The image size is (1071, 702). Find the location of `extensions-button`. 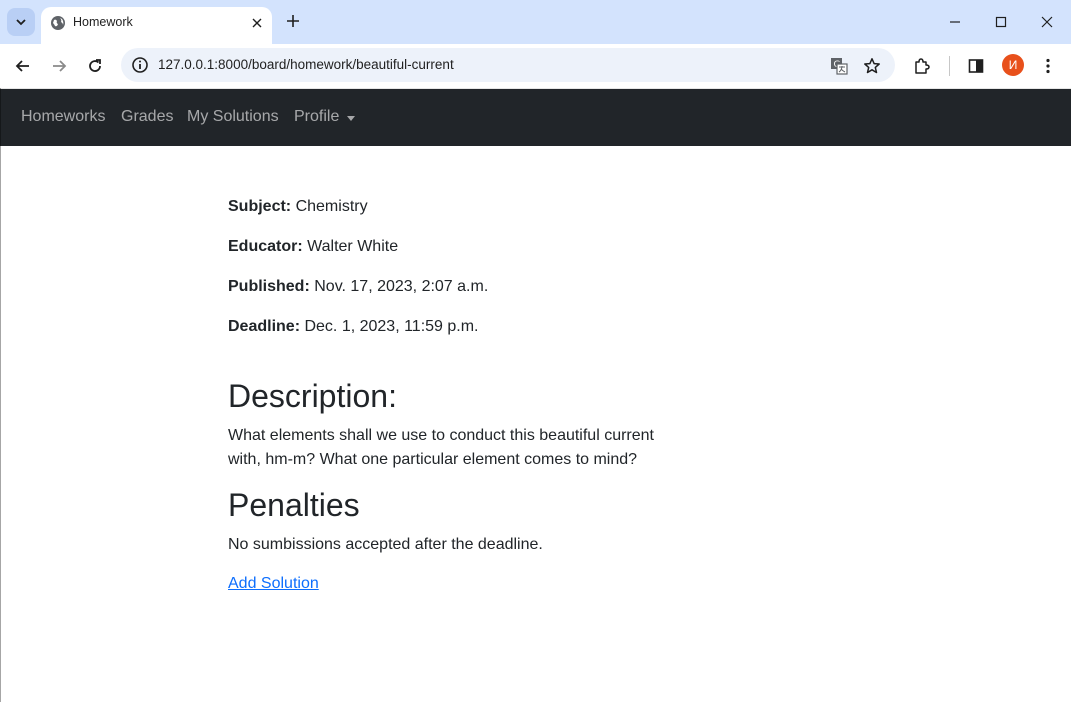

extensions-button is located at coordinates (922, 66).